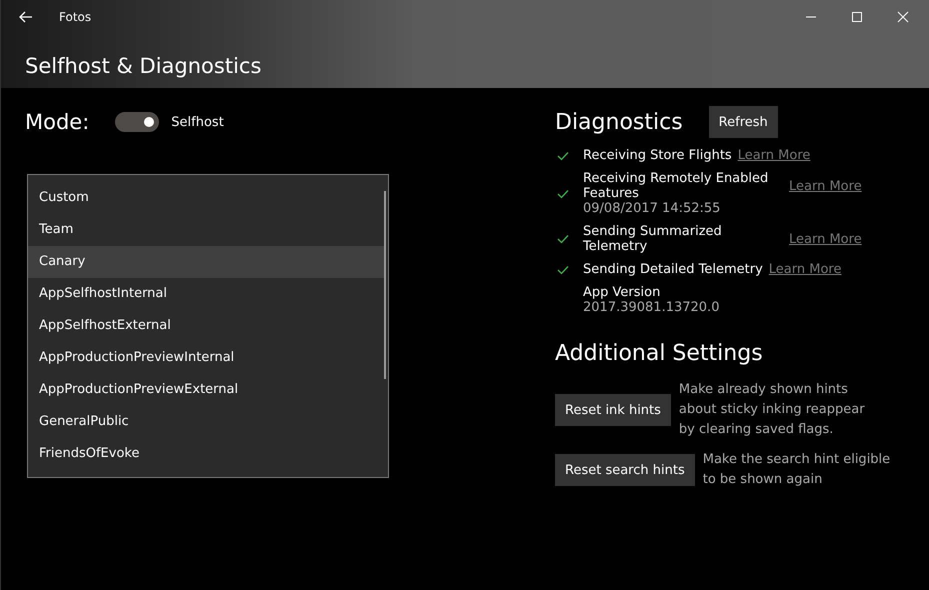  I want to click on section-heading: Additional Settings, so click(659, 353).